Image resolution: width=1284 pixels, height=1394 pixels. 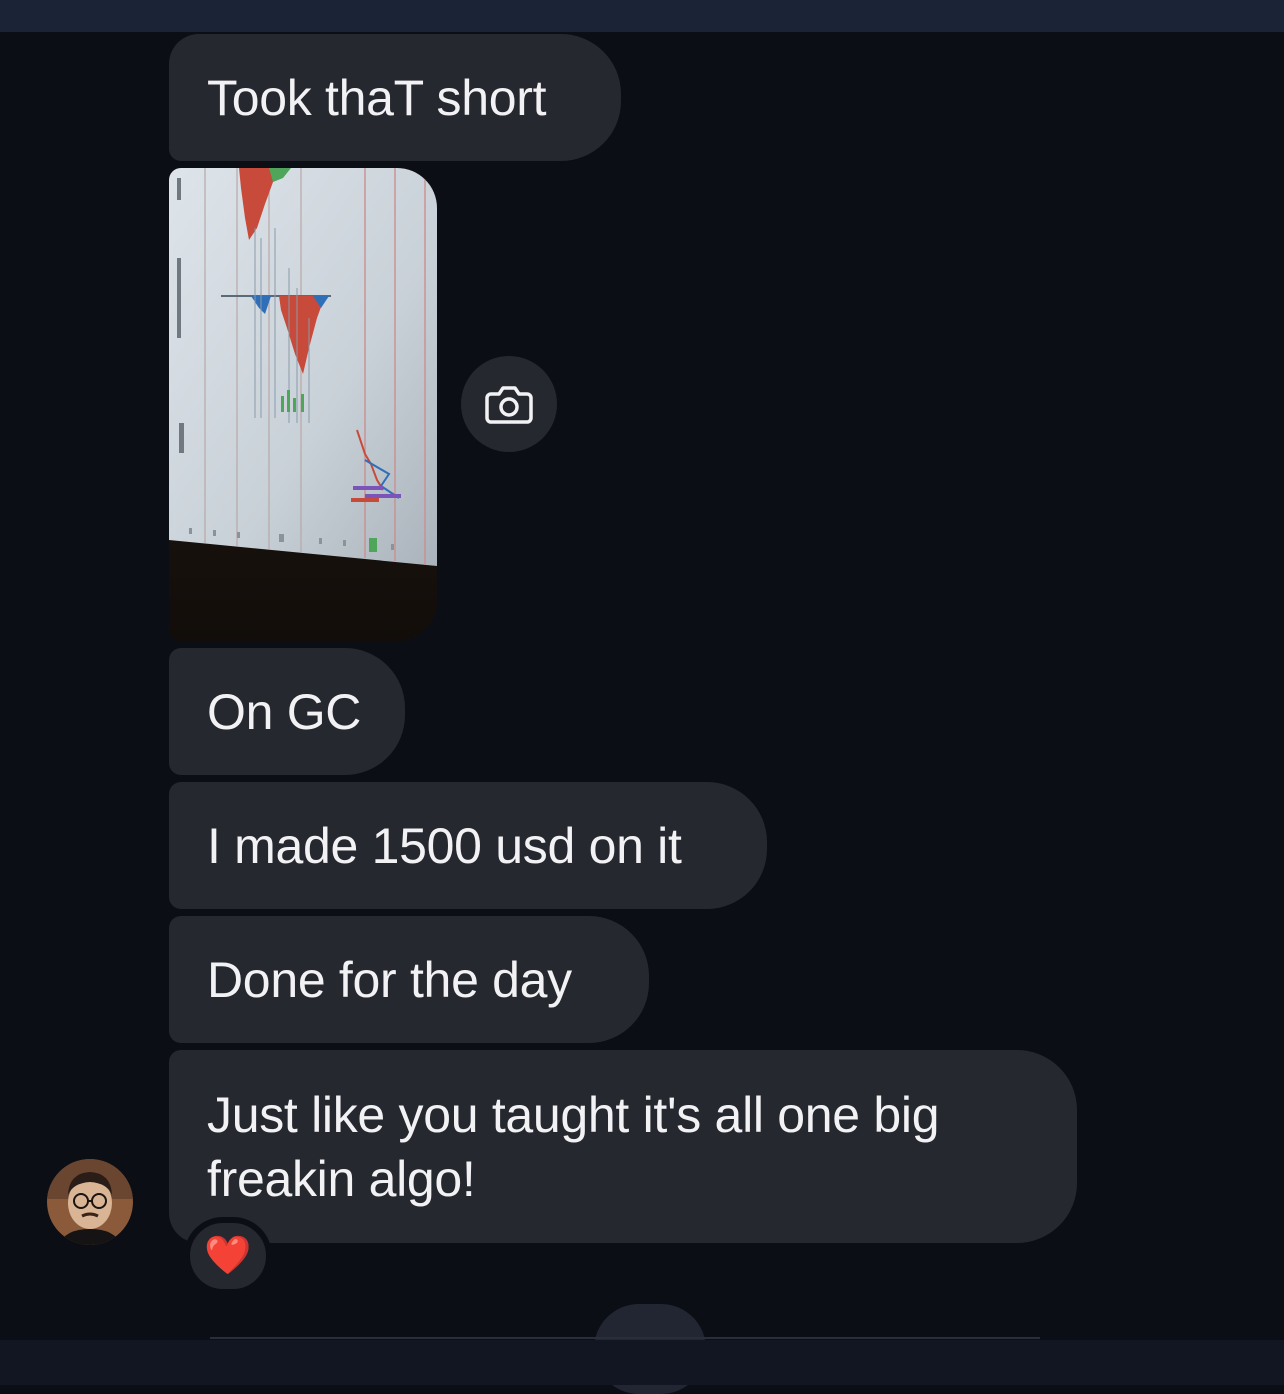 What do you see at coordinates (642, 1362) in the screenshot?
I see `bottom-bar` at bounding box center [642, 1362].